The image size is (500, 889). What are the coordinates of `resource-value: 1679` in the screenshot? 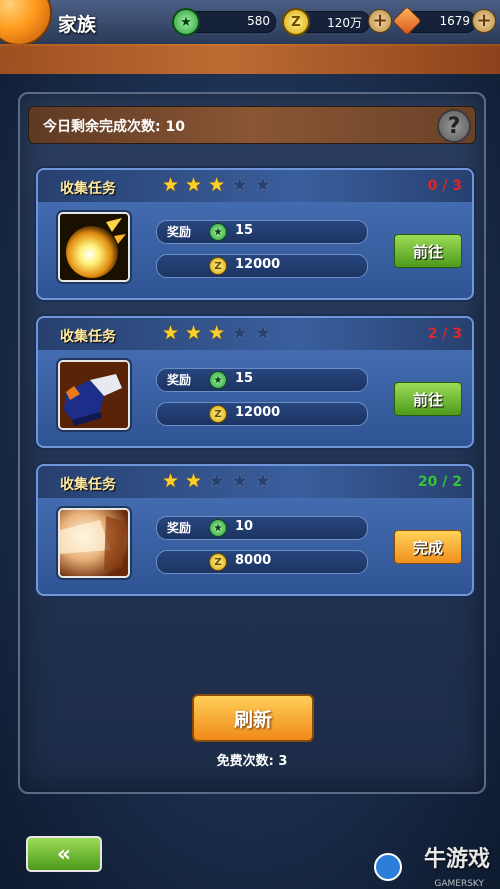 It's located at (454, 21).